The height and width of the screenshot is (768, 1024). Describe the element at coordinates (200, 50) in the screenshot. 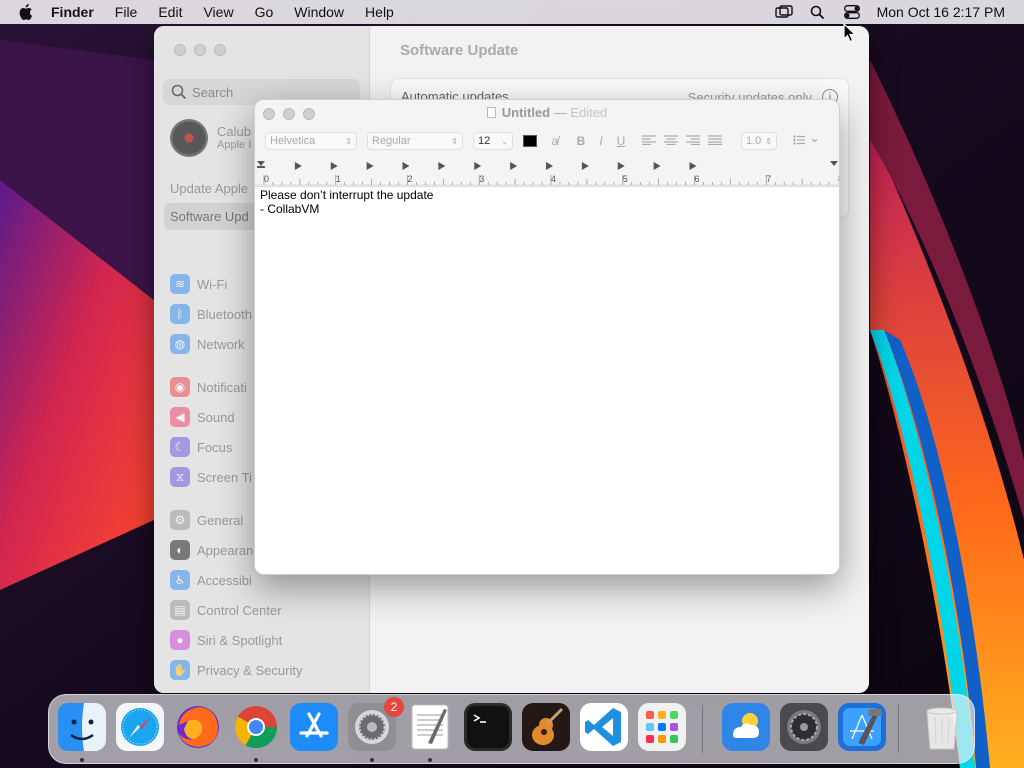

I see `minimize-button` at that location.